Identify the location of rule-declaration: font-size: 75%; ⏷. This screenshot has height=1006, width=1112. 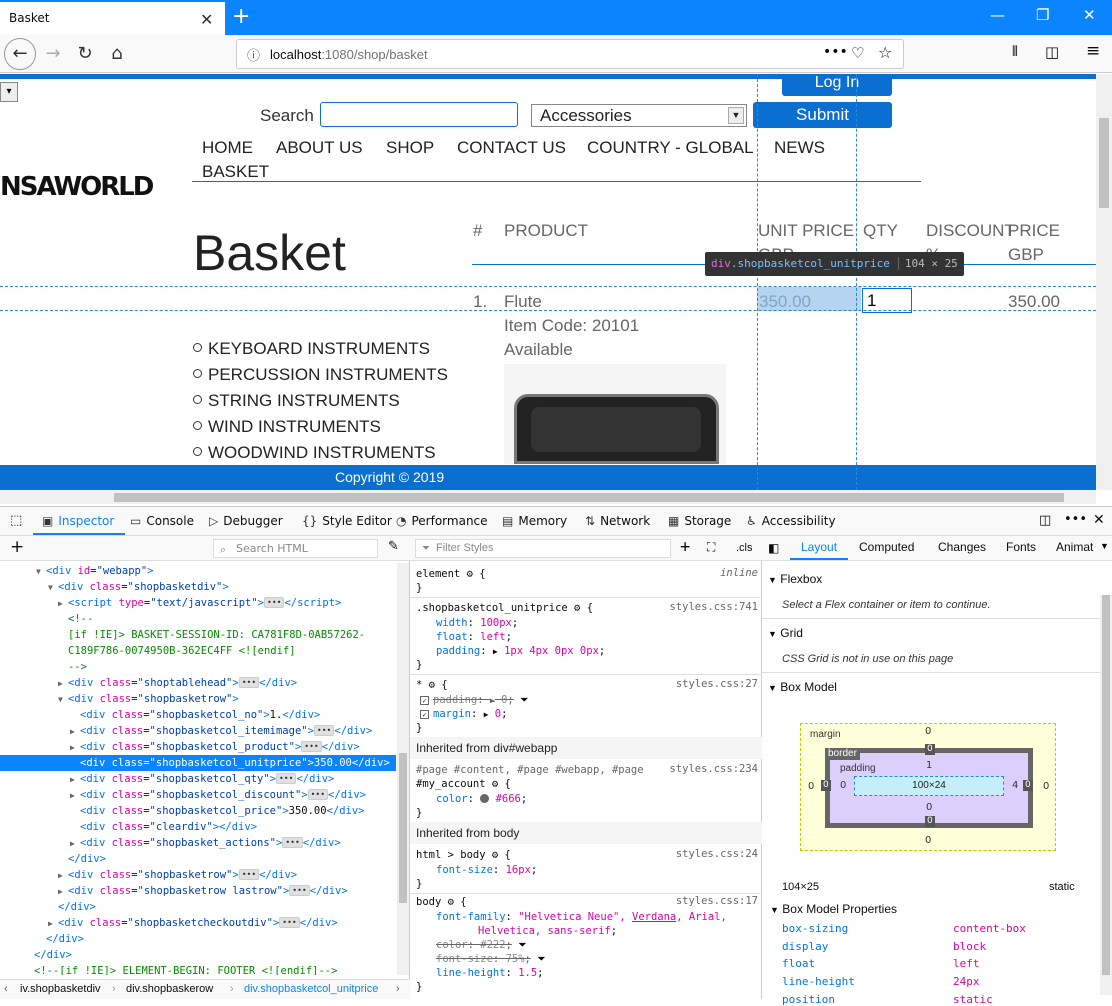
(491, 959).